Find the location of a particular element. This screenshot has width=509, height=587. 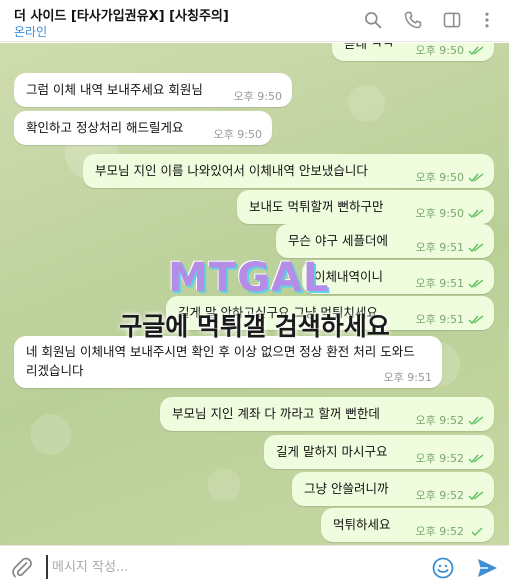

sidebar-toggle-icon is located at coordinates (452, 20).